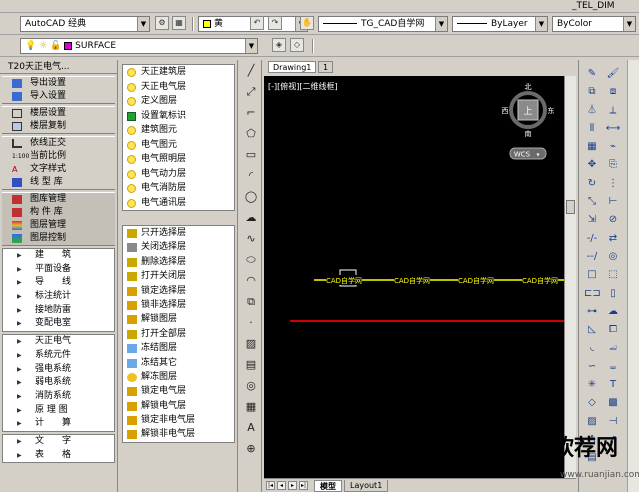  What do you see at coordinates (251, 239) in the screenshot?
I see `spline-icon: ∿` at bounding box center [251, 239].